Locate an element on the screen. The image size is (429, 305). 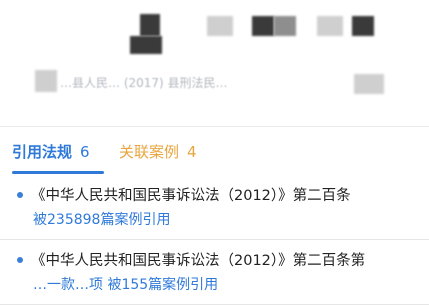
tab-related-cases: 关联案例 4 is located at coordinates (158, 151).